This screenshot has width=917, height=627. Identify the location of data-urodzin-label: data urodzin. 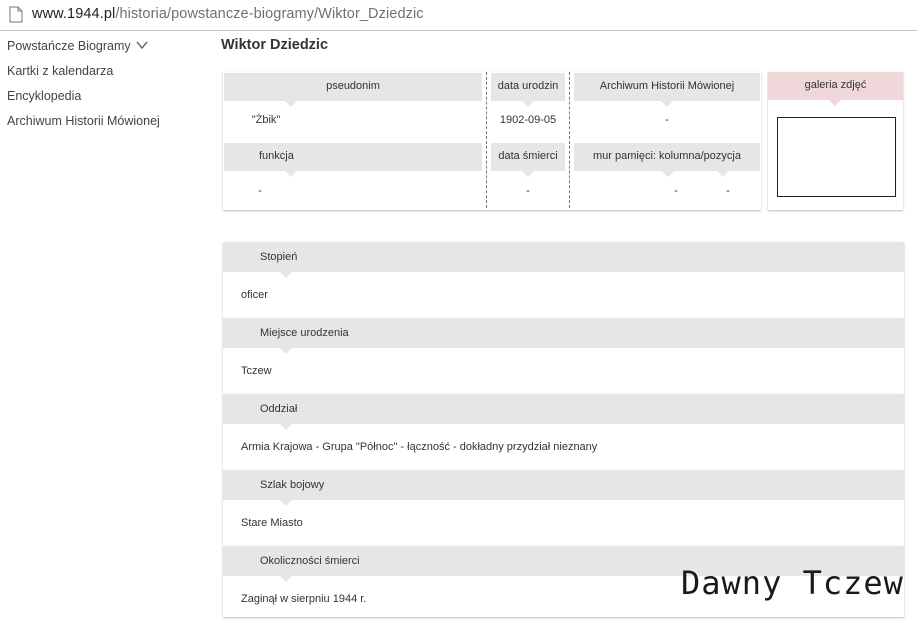
(528, 86).